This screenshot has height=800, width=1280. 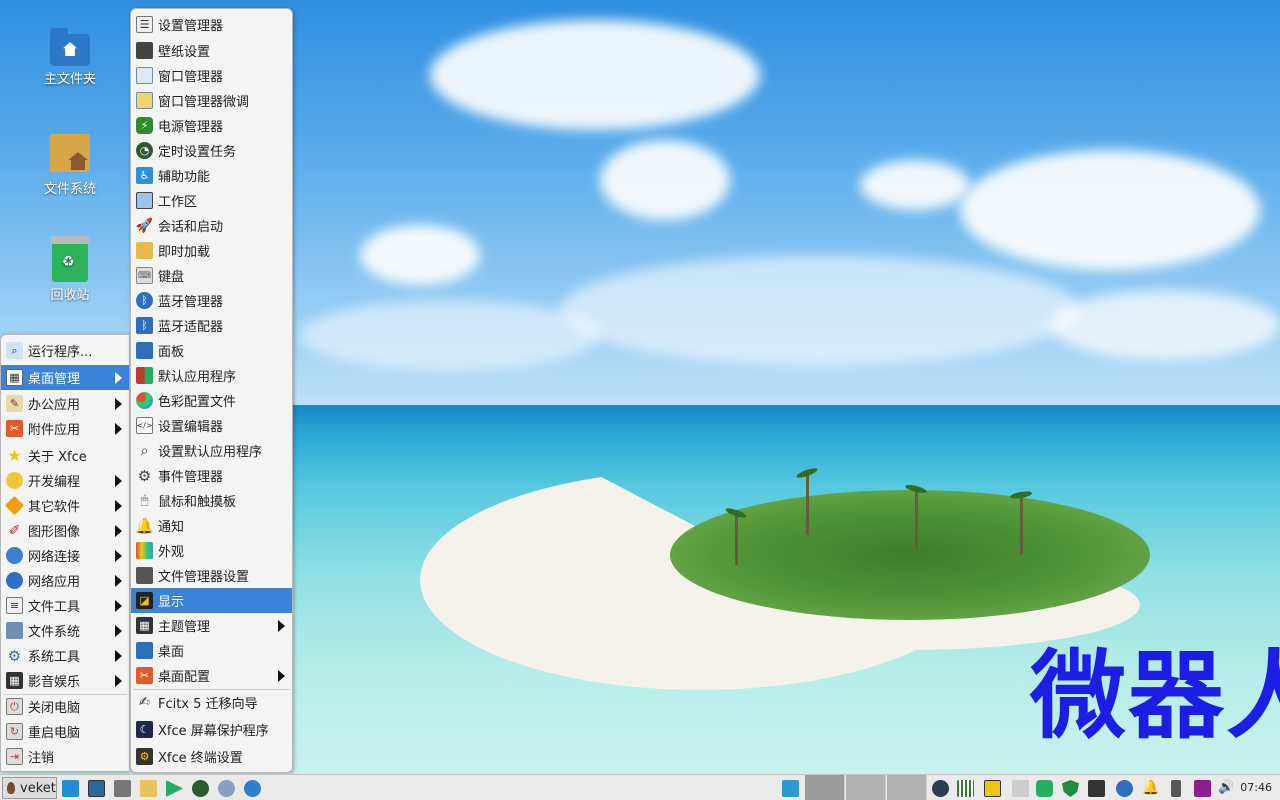 What do you see at coordinates (14, 350) in the screenshot?
I see `search-icon: ⌕` at bounding box center [14, 350].